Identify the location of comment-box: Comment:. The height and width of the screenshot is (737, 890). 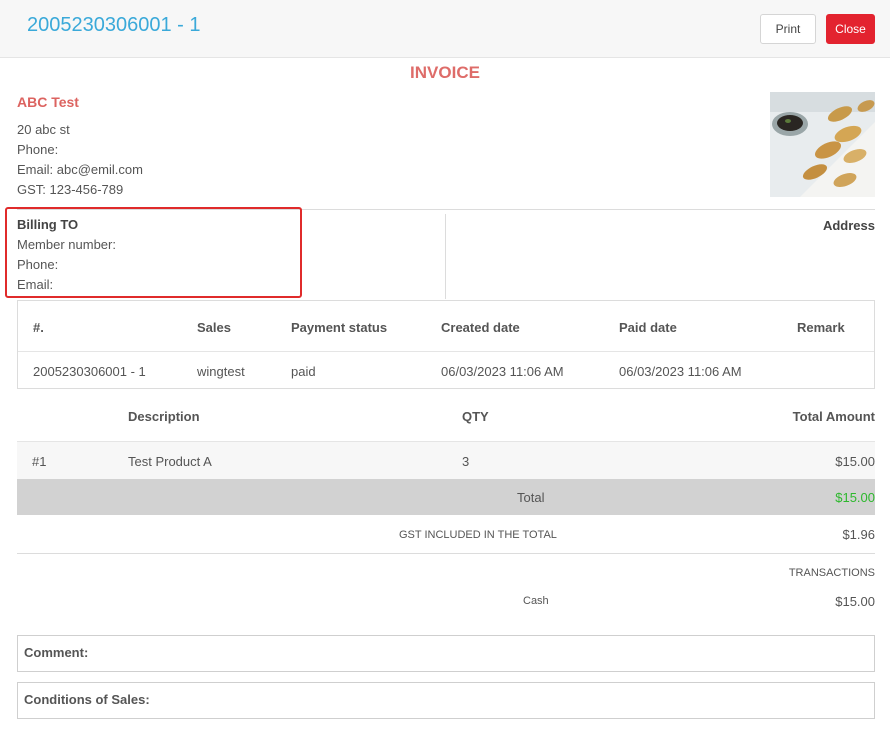
(446, 653).